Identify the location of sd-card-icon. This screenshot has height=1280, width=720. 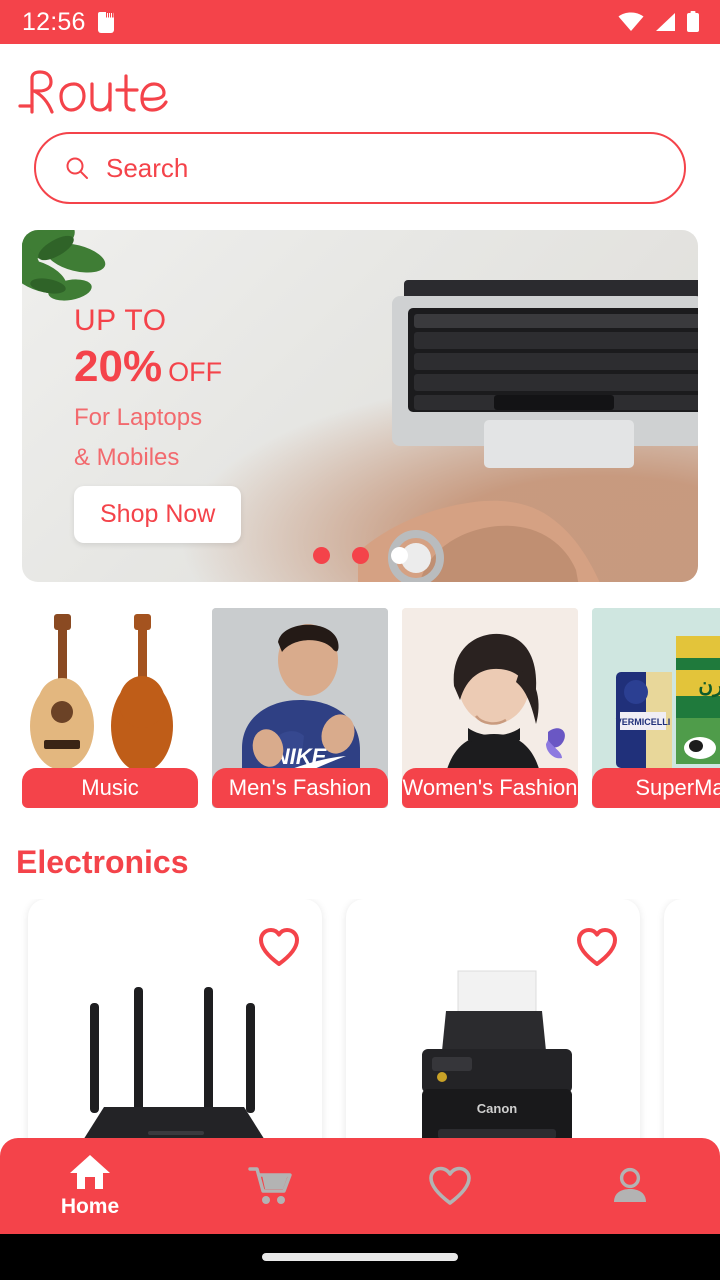
(105, 22).